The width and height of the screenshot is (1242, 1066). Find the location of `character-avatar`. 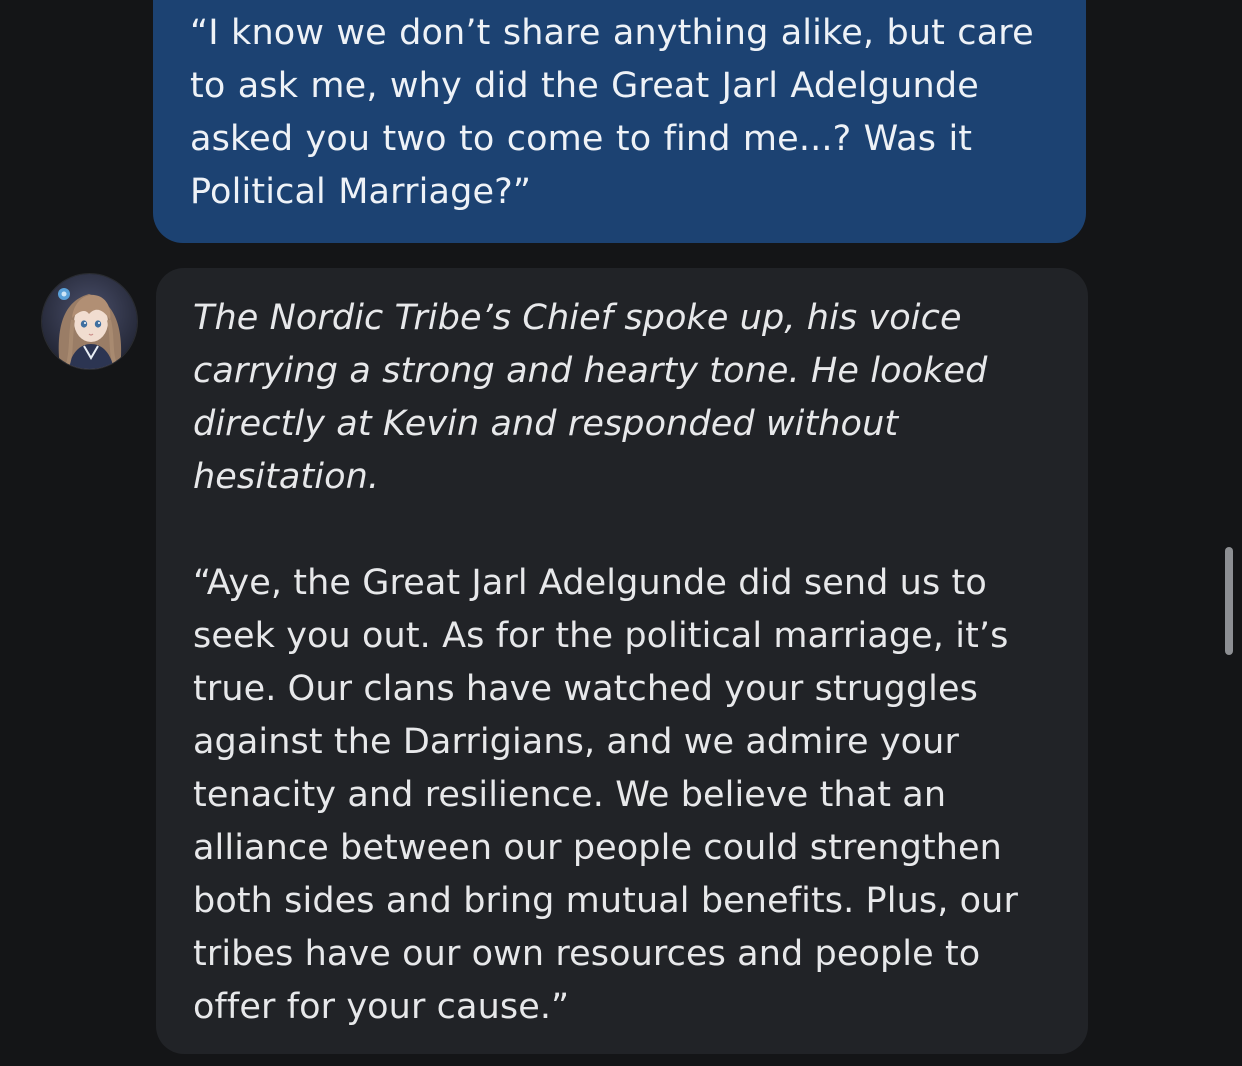

character-avatar is located at coordinates (89, 321).